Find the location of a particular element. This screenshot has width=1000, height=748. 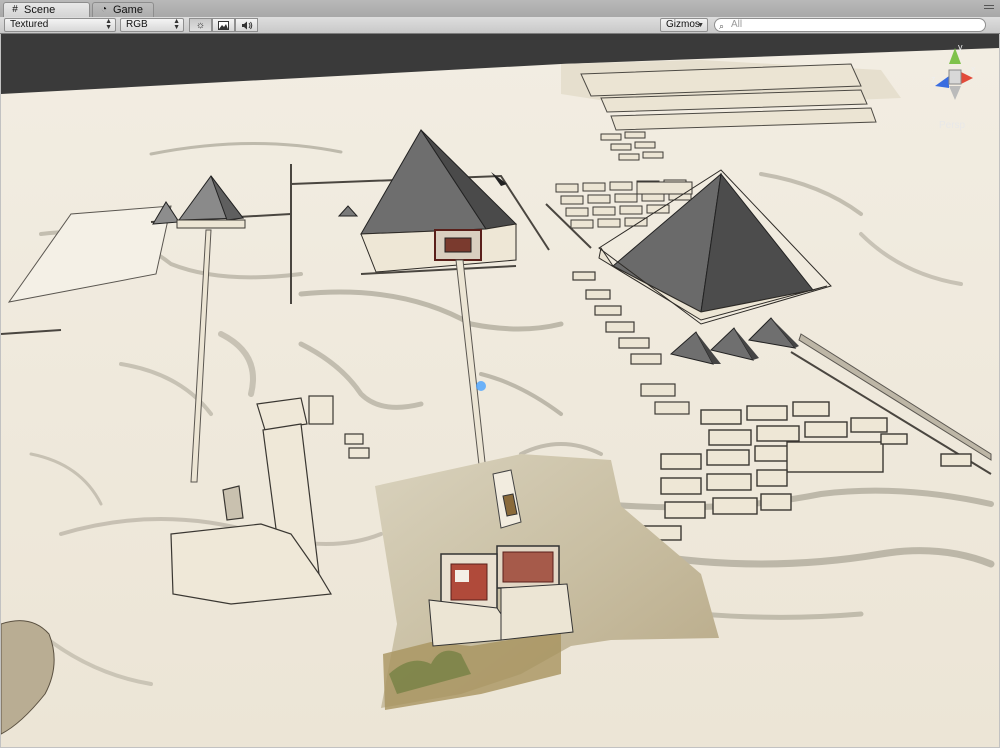

orientation-gizmo: y x z is located at coordinates (955, 77).